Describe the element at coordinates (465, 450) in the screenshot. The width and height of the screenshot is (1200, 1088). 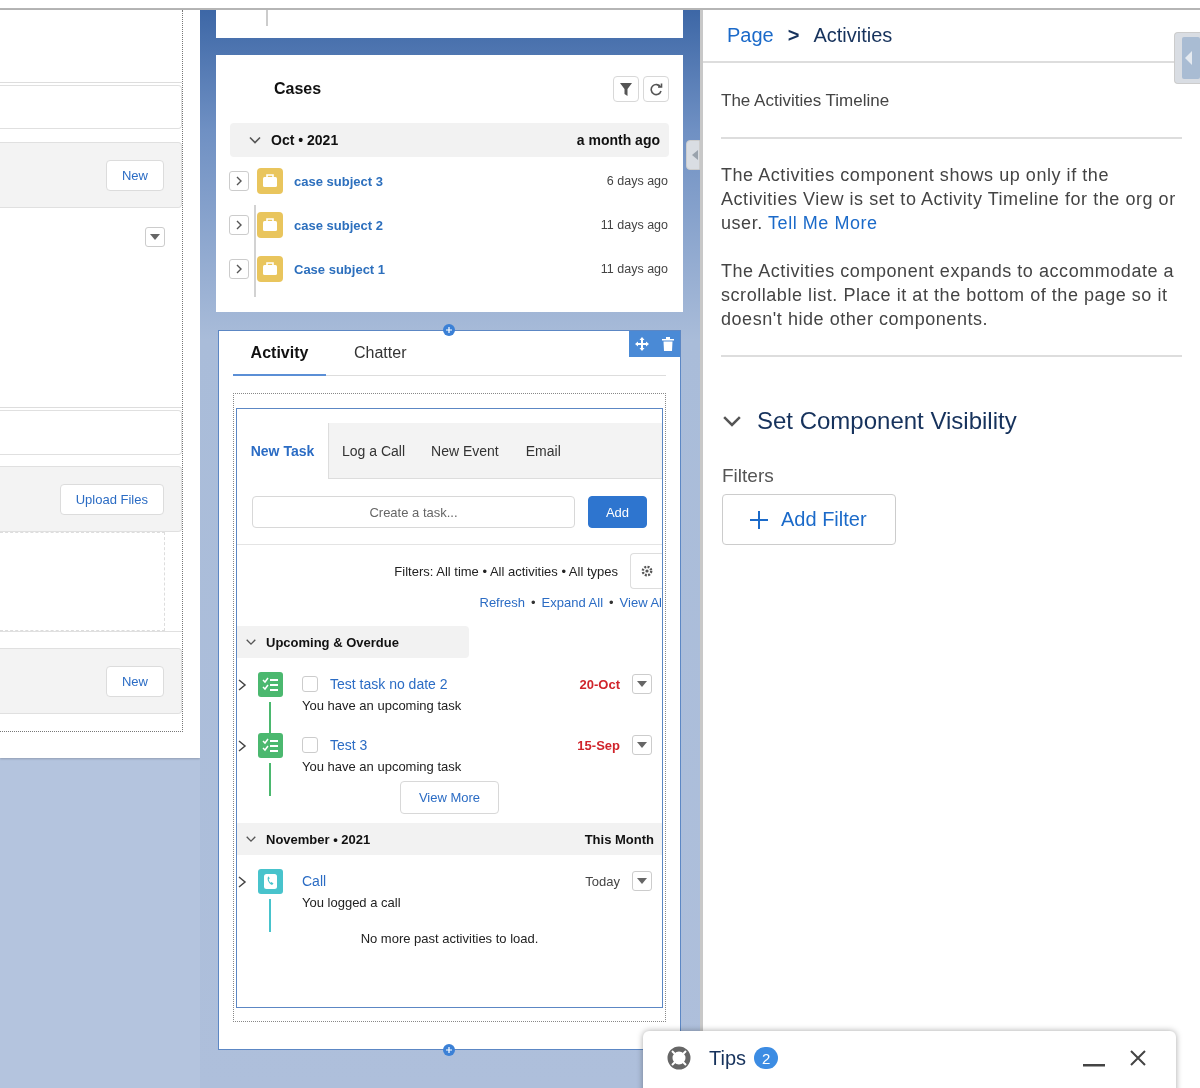
I see `tab: New Event` at that location.